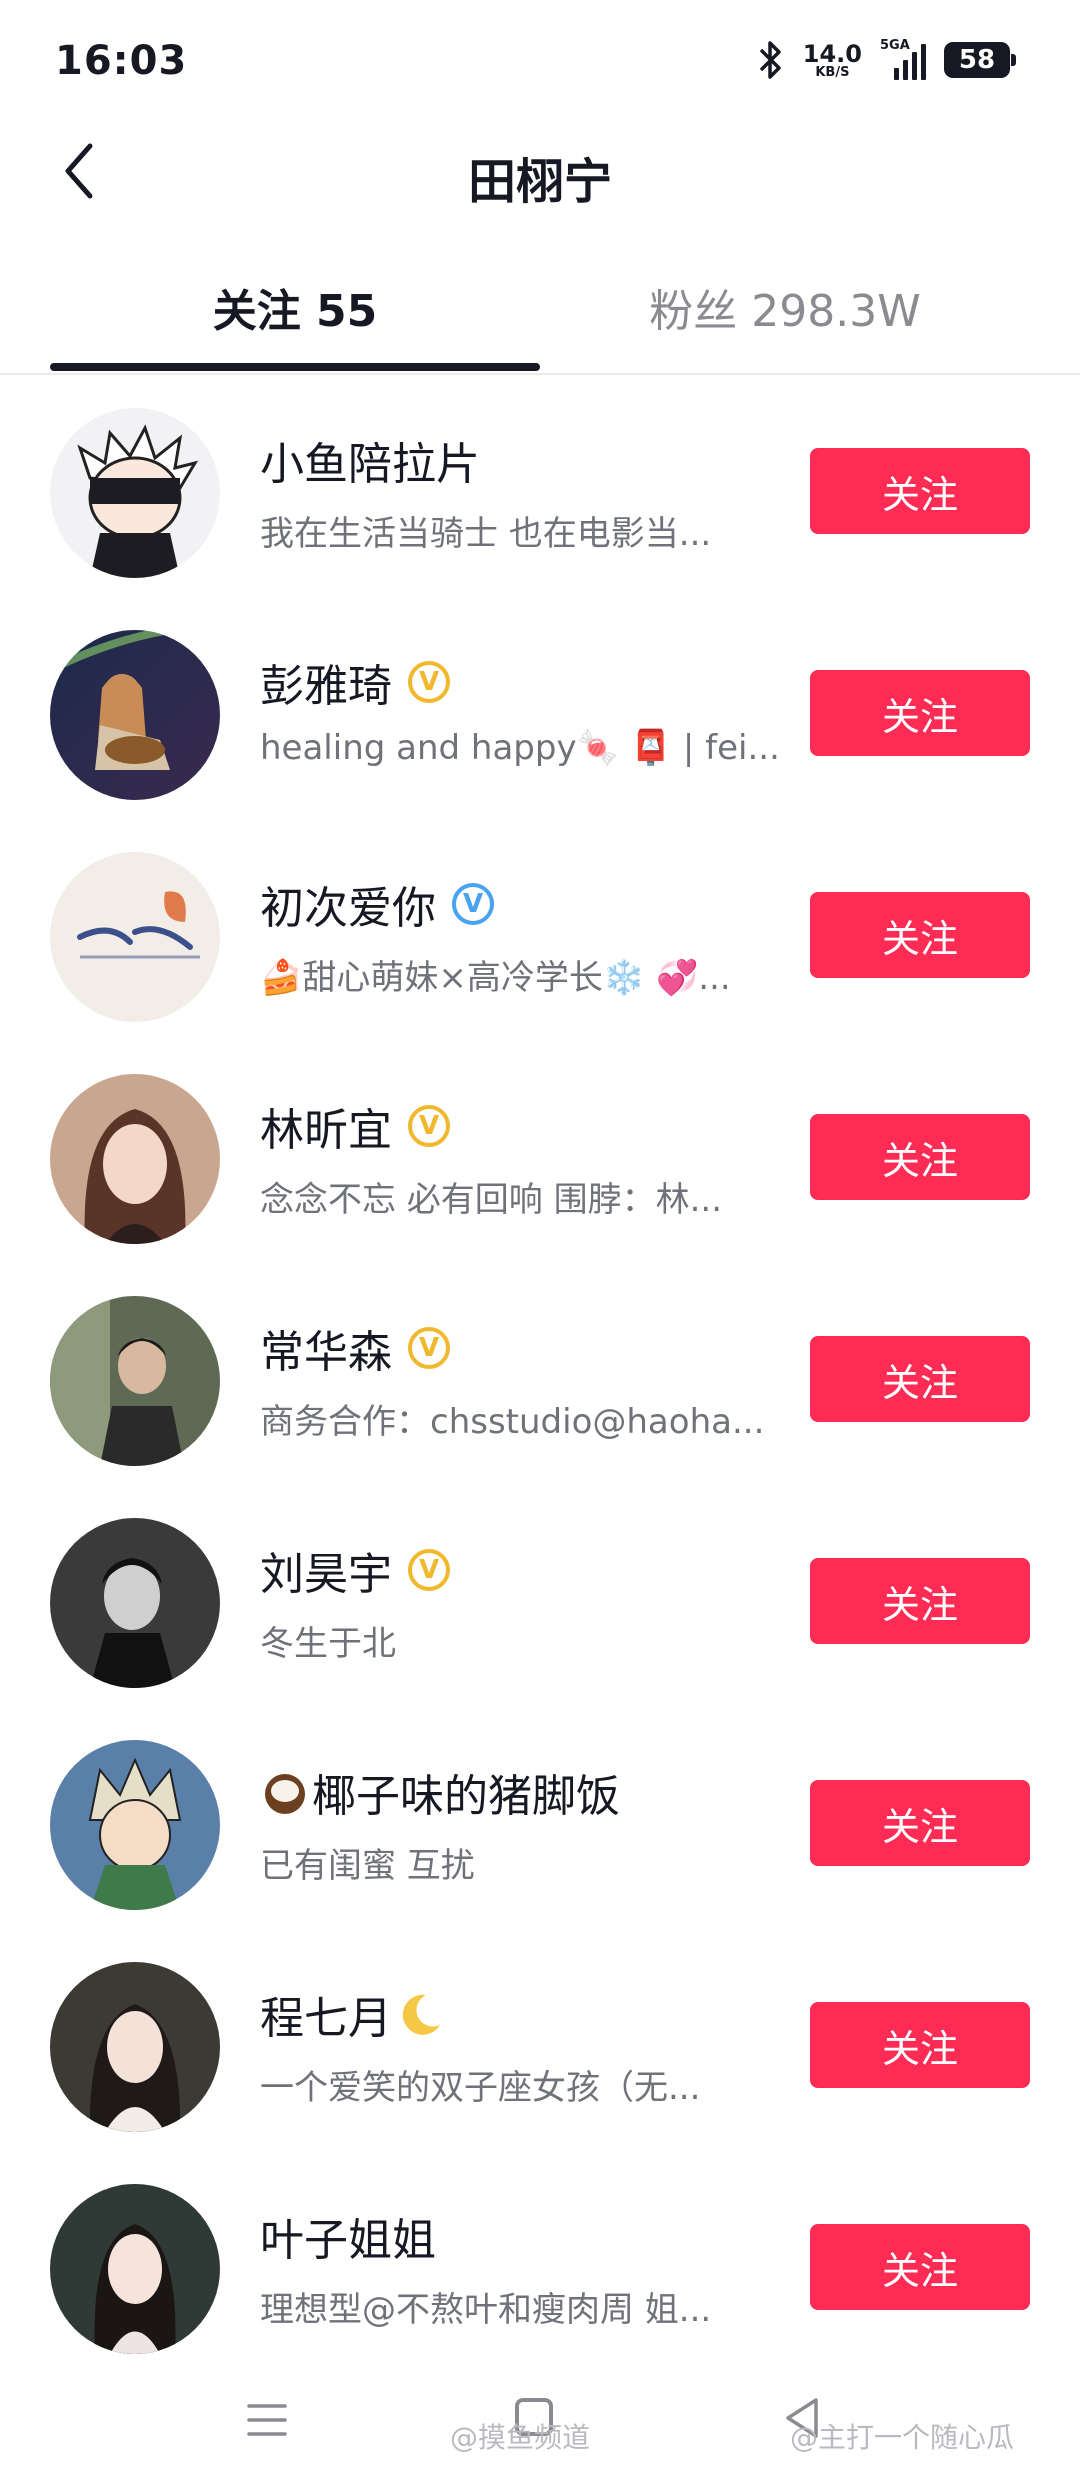  I want to click on name-line: 椰子味的猪脚饭, so click(440, 1792).